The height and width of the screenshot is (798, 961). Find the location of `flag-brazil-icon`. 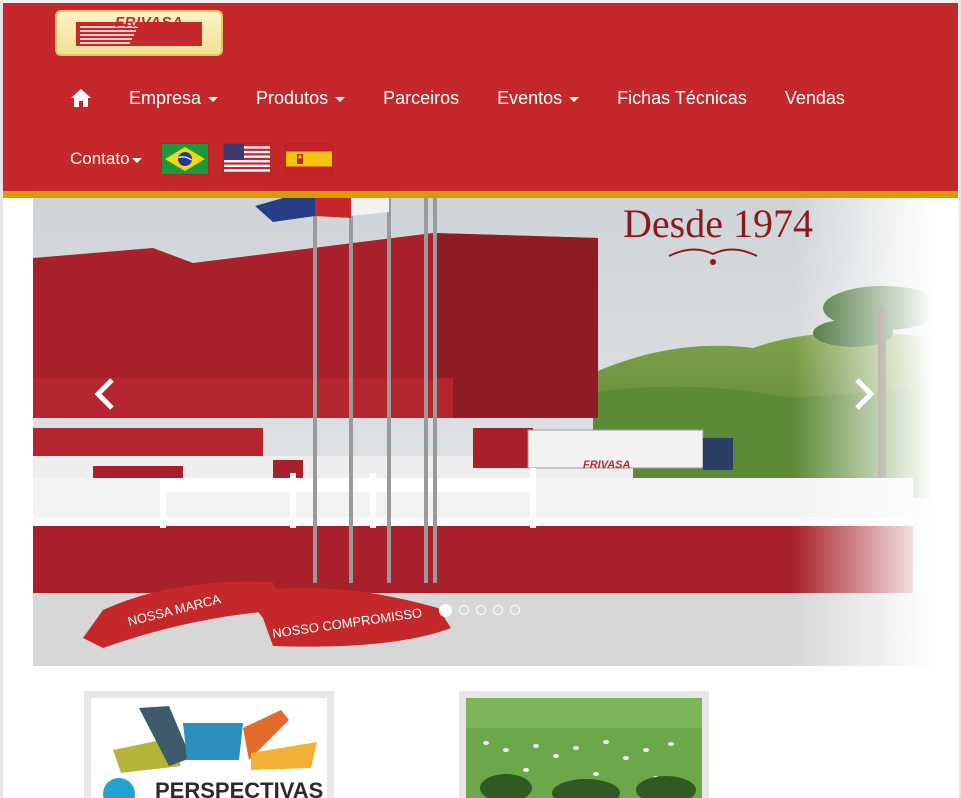

flag-brazil-icon is located at coordinates (184, 159).